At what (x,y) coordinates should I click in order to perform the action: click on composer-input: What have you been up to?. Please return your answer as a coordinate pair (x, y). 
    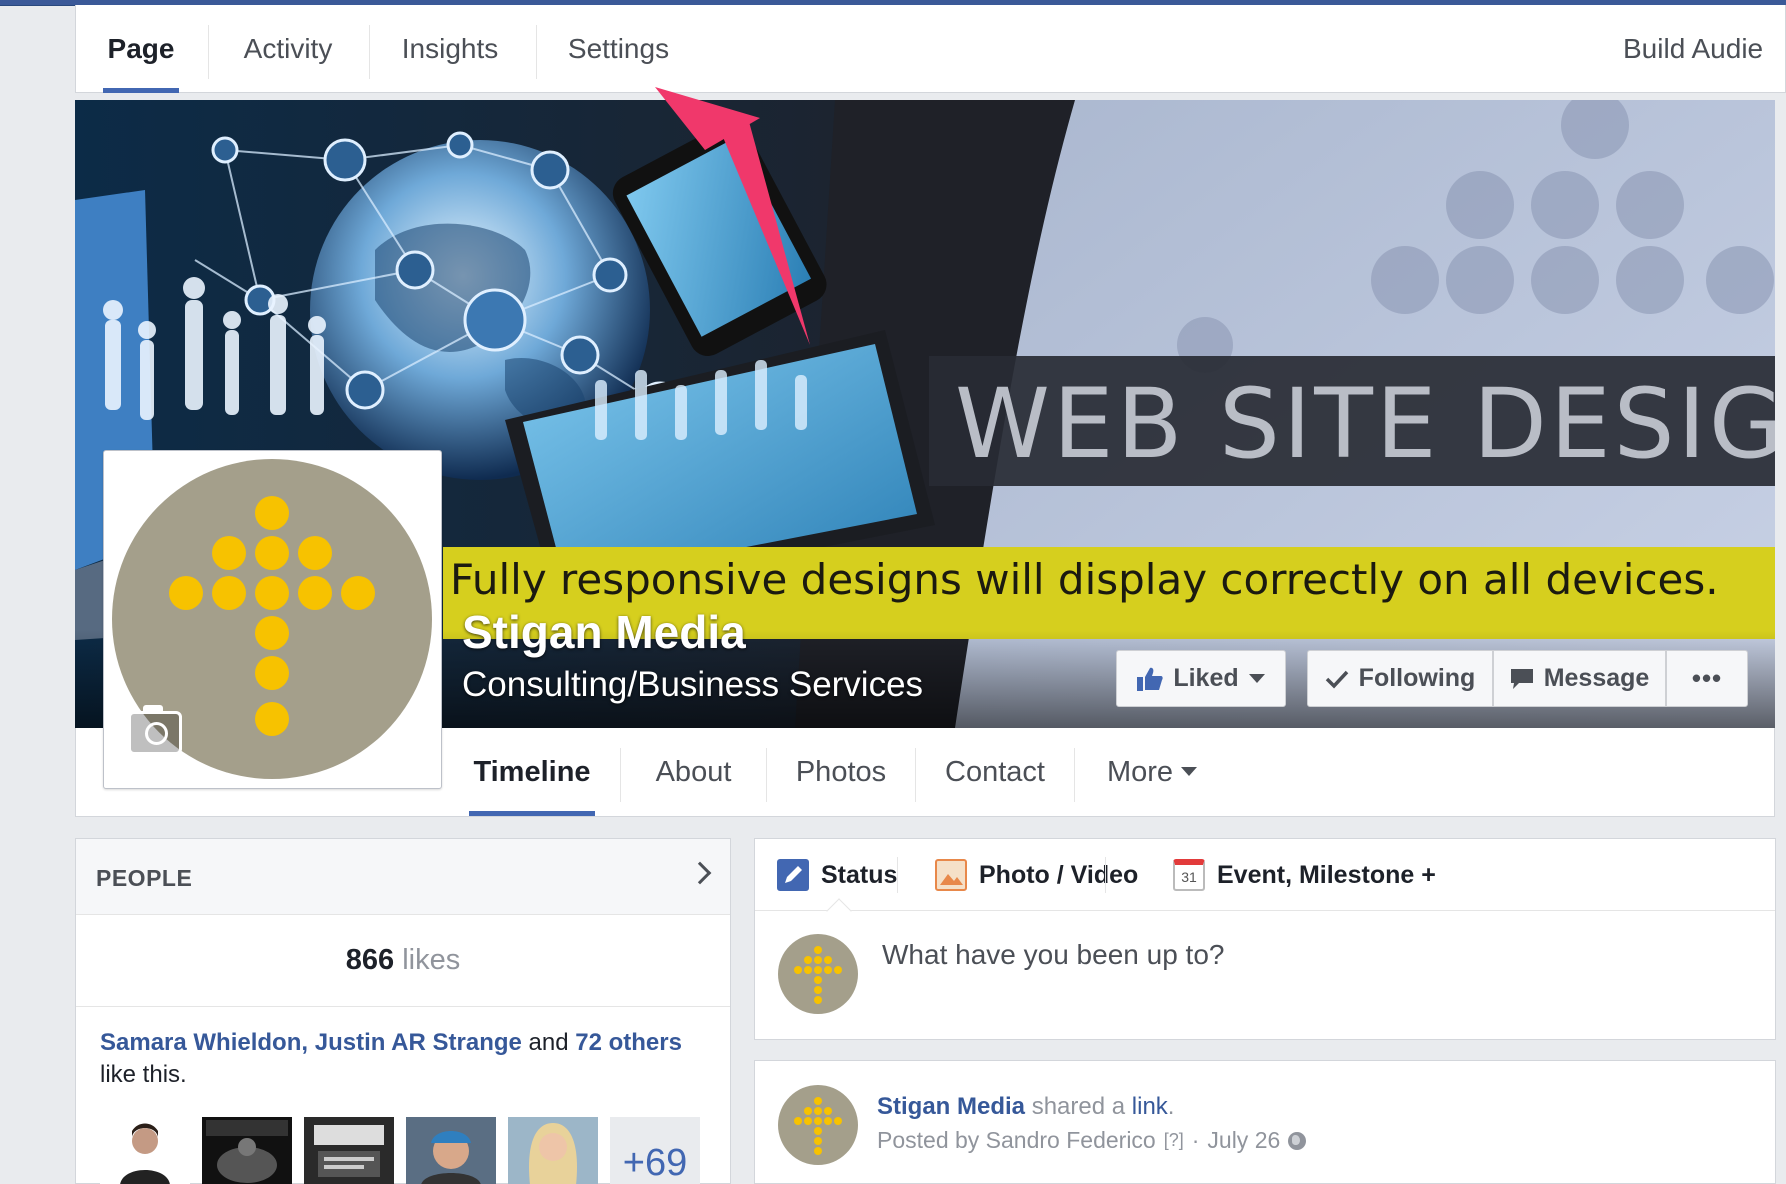
    Looking at the image, I should click on (1053, 955).